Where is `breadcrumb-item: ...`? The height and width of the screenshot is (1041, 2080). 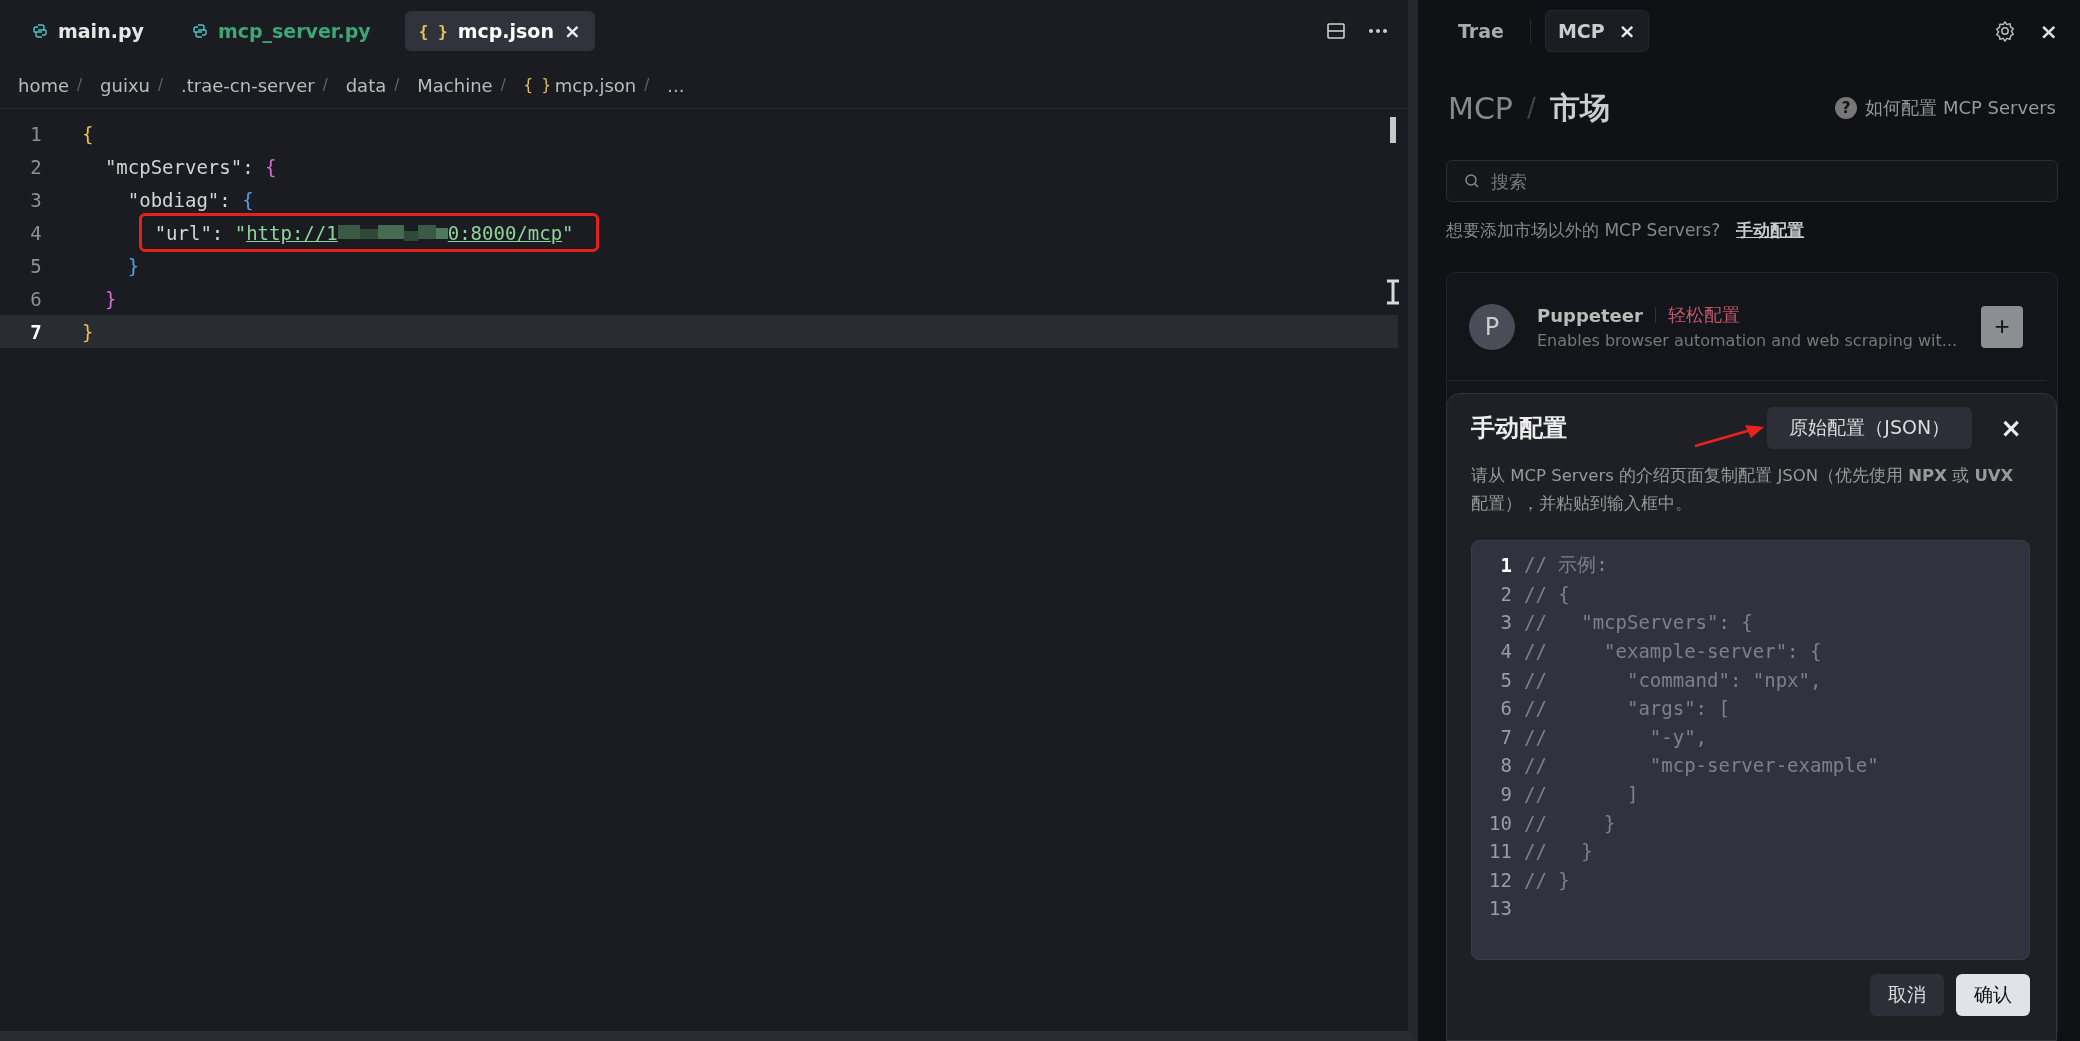 breadcrumb-item: ... is located at coordinates (676, 85).